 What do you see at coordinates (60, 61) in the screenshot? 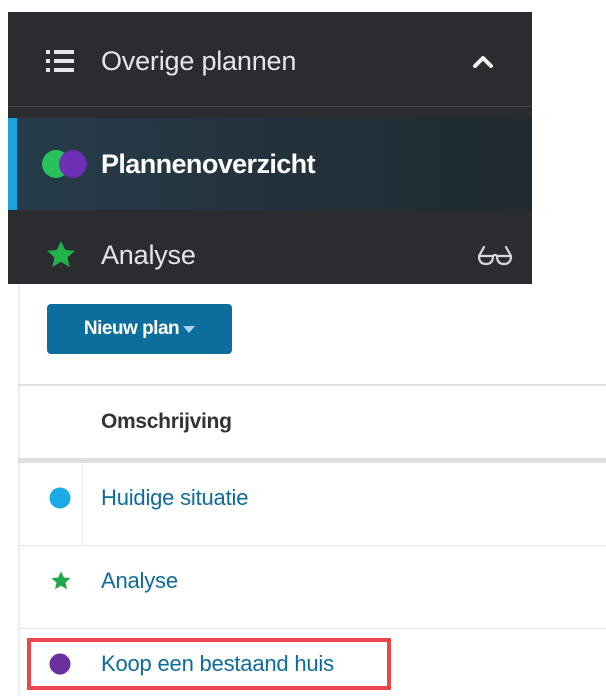
I see `list-icon` at bounding box center [60, 61].